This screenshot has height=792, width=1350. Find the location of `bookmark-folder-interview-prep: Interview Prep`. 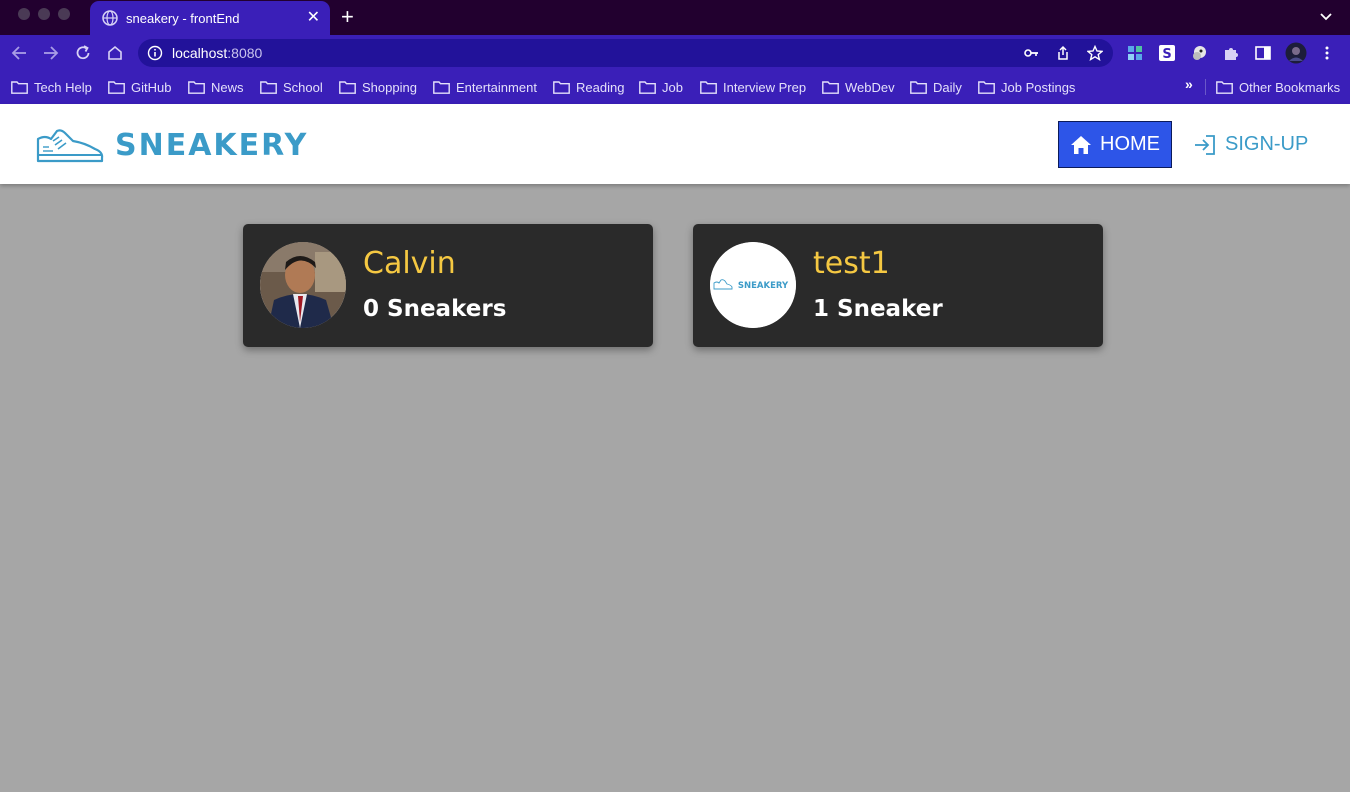

bookmark-folder-interview-prep: Interview Prep is located at coordinates (753, 87).